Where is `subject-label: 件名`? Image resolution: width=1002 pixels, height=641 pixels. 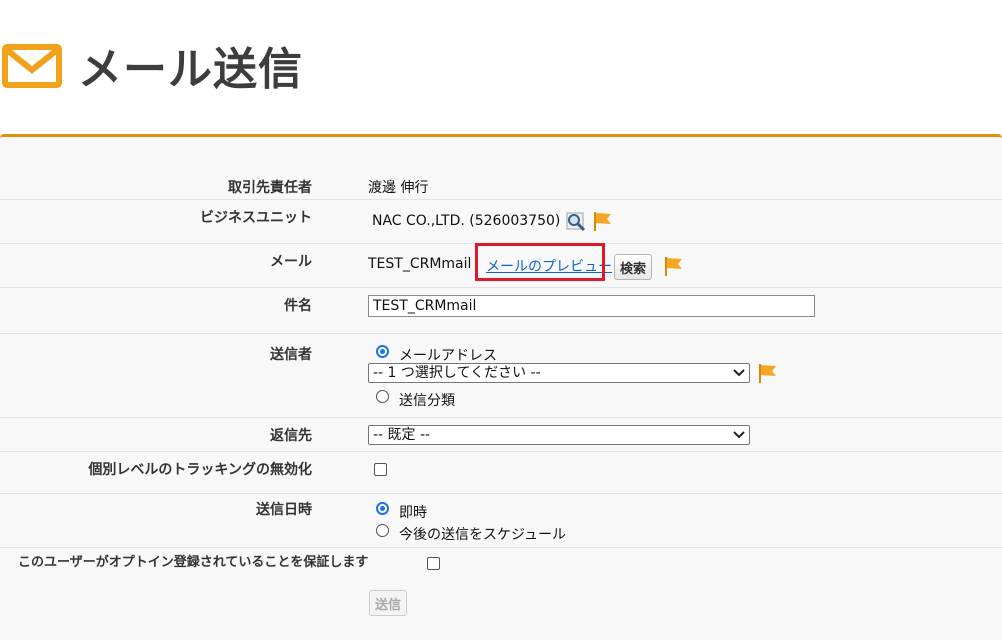
subject-label: 件名 is located at coordinates (298, 306).